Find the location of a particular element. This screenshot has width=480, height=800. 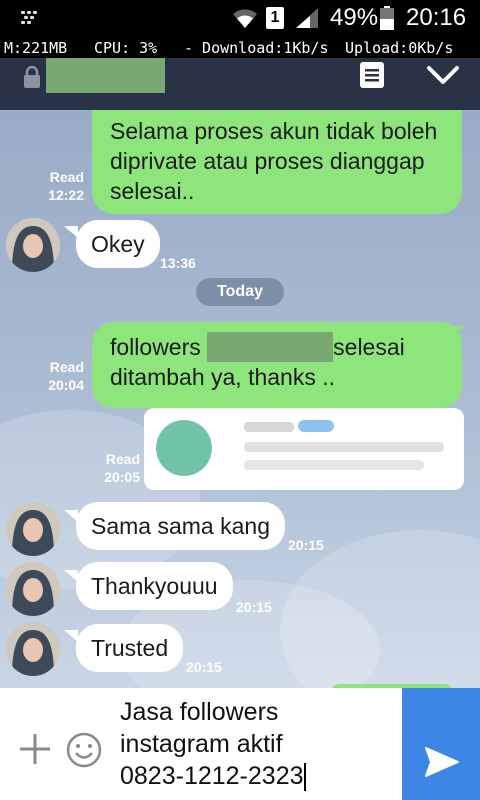

message-bubble-incoming: Thankyouuu is located at coordinates (154, 586).